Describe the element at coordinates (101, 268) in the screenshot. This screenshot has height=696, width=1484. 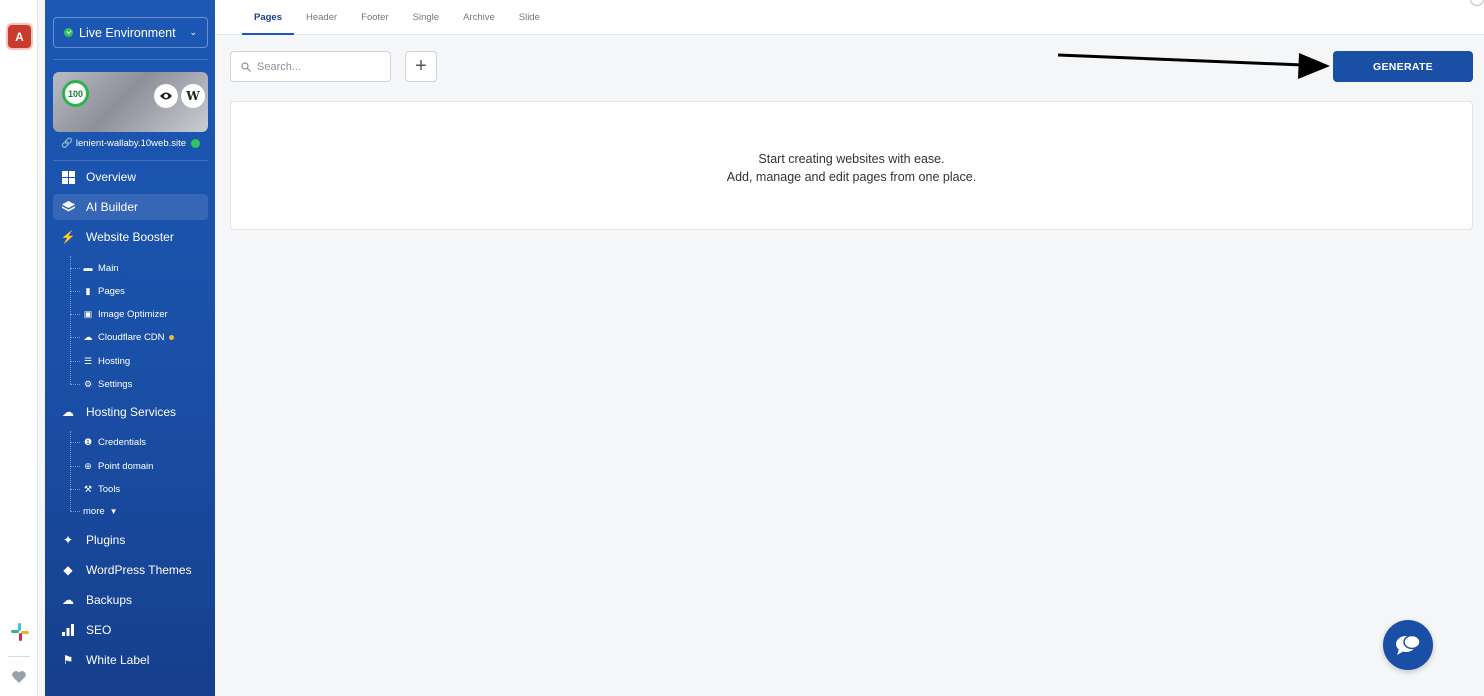
I see `sidebar-subitem-main: ▬ Main` at that location.